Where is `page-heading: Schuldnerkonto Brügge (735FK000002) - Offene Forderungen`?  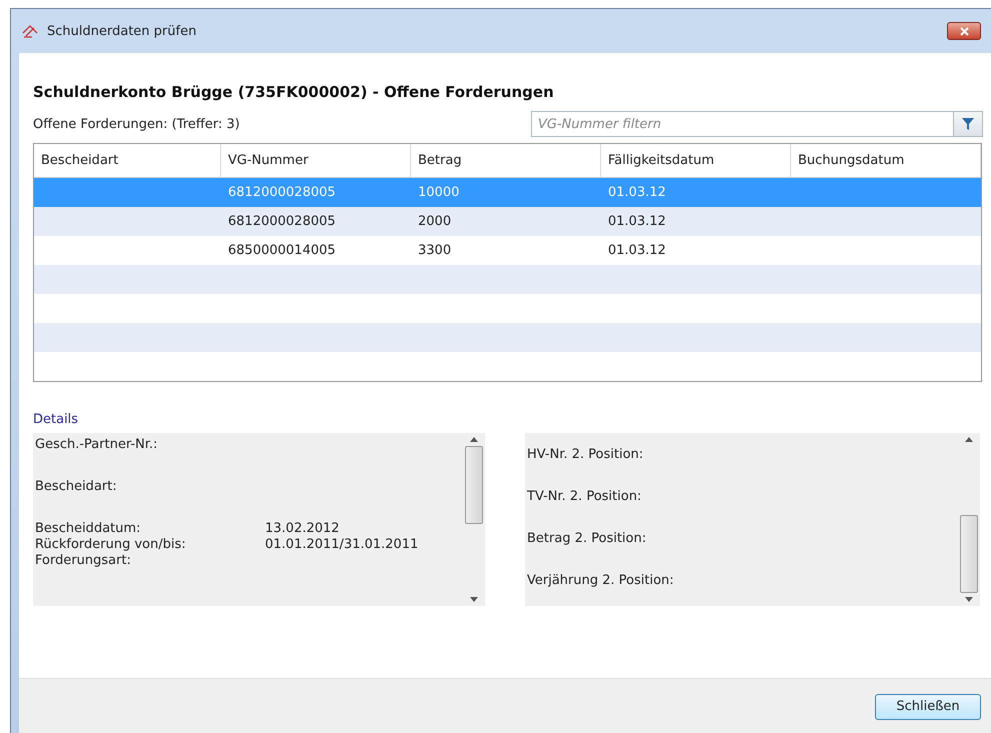 page-heading: Schuldnerkonto Brügge (735FK000002) - Offene Forderungen is located at coordinates (294, 92).